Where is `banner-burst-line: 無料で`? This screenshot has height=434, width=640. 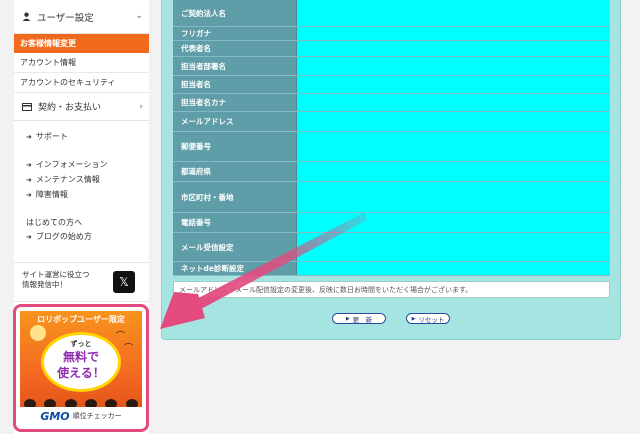
banner-burst-line: 無料で is located at coordinates (80, 357).